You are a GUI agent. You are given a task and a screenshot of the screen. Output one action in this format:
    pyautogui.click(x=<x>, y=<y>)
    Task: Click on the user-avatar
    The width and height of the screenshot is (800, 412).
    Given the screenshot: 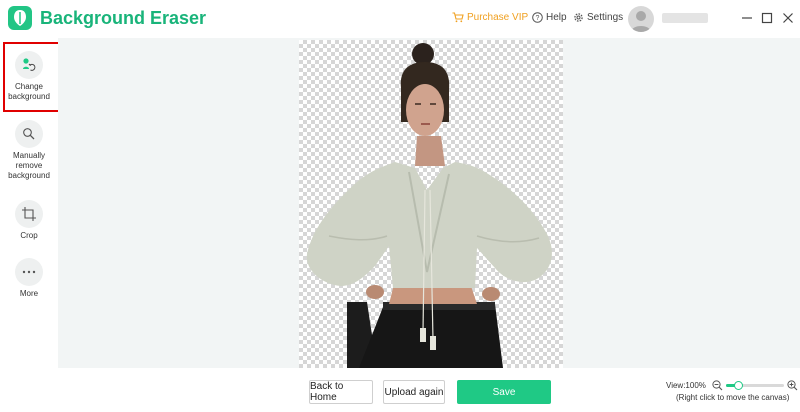 What is the action you would take?
    pyautogui.click(x=641, y=19)
    